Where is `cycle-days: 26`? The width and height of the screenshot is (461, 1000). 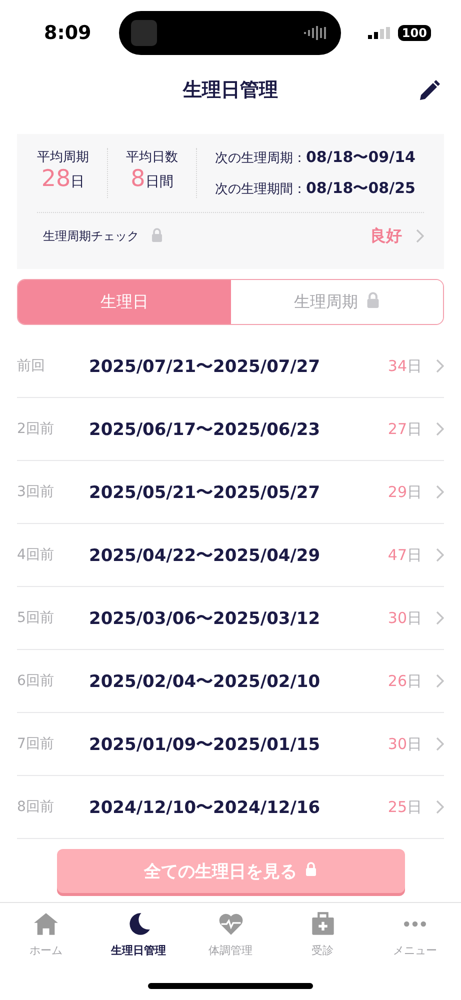 cycle-days: 26 is located at coordinates (397, 681).